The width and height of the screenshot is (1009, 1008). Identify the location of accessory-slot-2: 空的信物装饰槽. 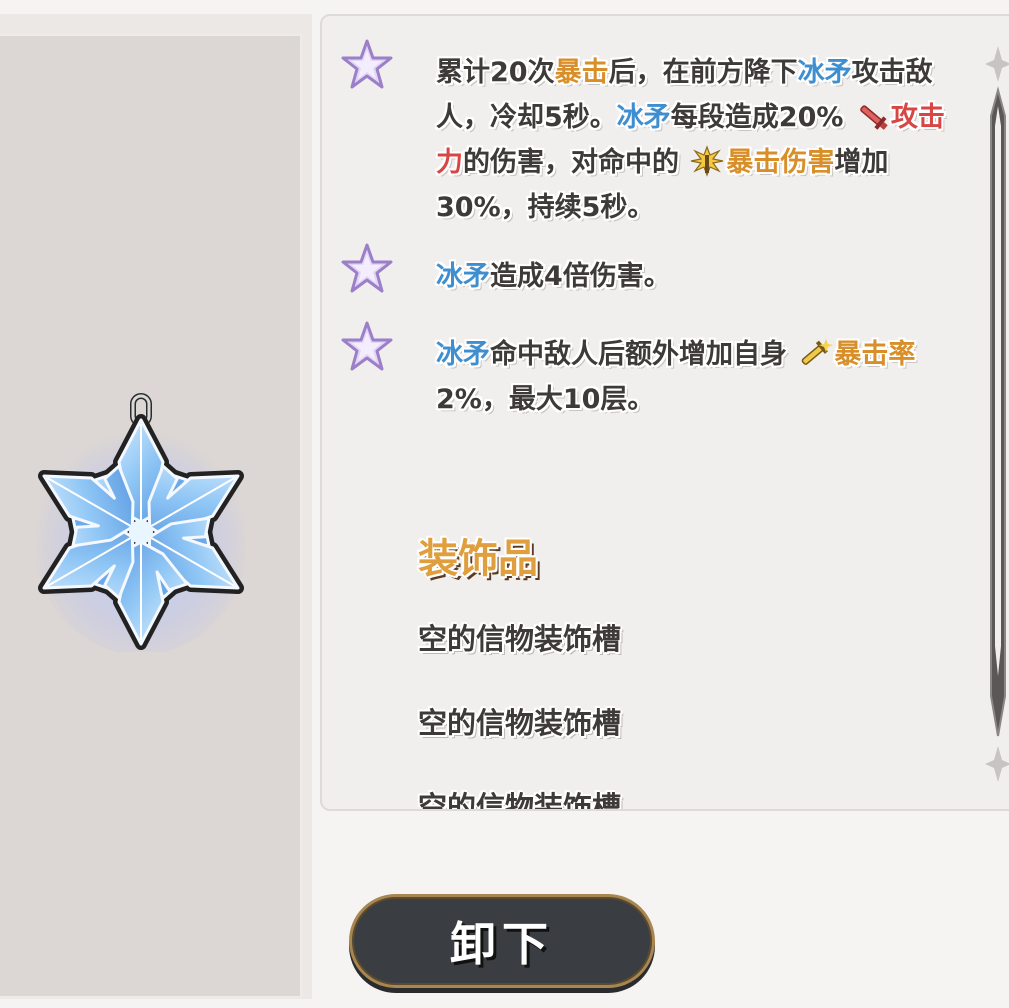
(519, 721).